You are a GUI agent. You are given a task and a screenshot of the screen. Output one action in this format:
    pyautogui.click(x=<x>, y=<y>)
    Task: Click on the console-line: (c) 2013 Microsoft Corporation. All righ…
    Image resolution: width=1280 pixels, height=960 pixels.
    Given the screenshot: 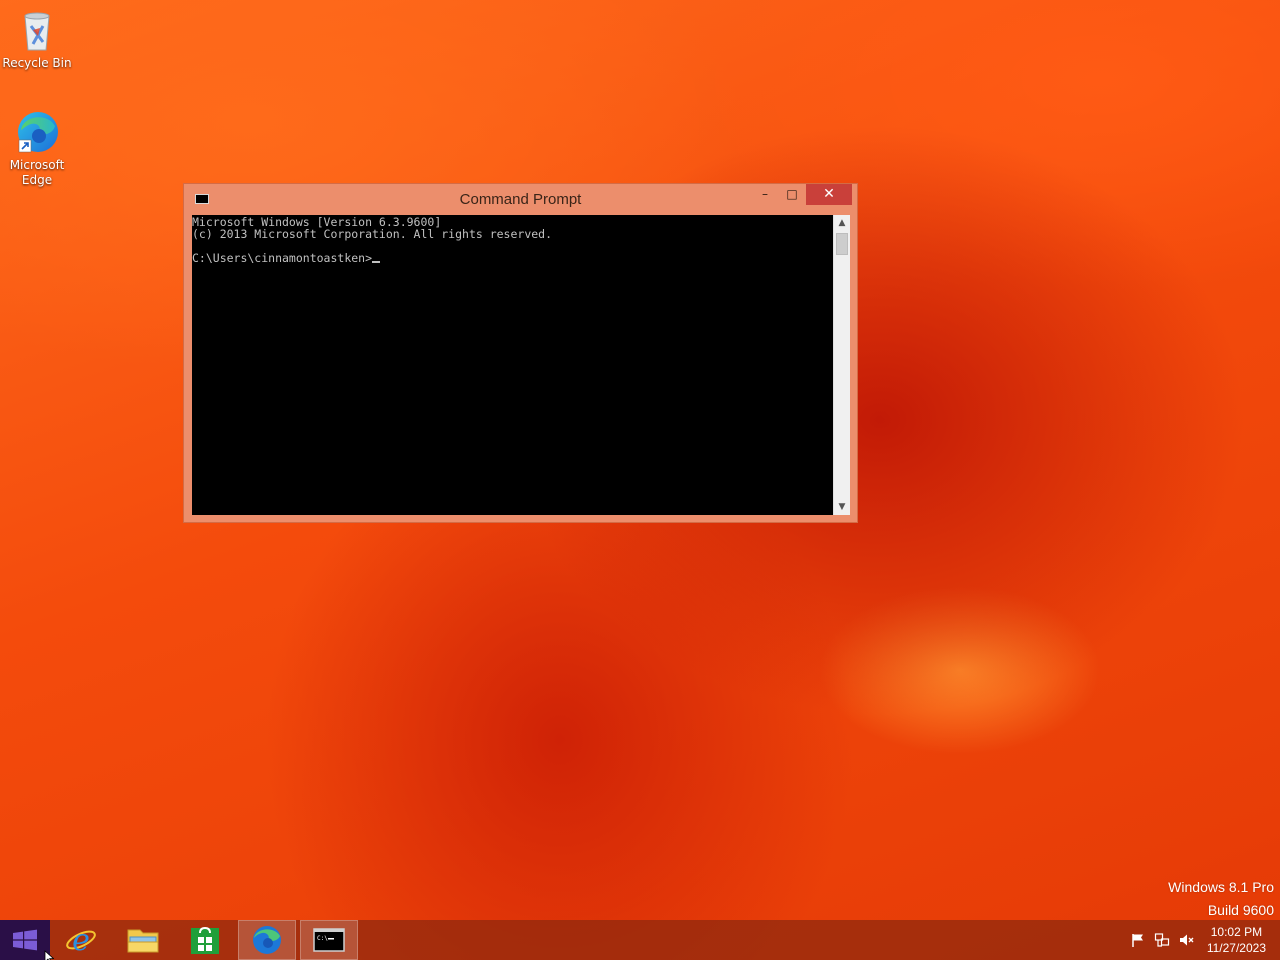 What is the action you would take?
    pyautogui.click(x=372, y=234)
    